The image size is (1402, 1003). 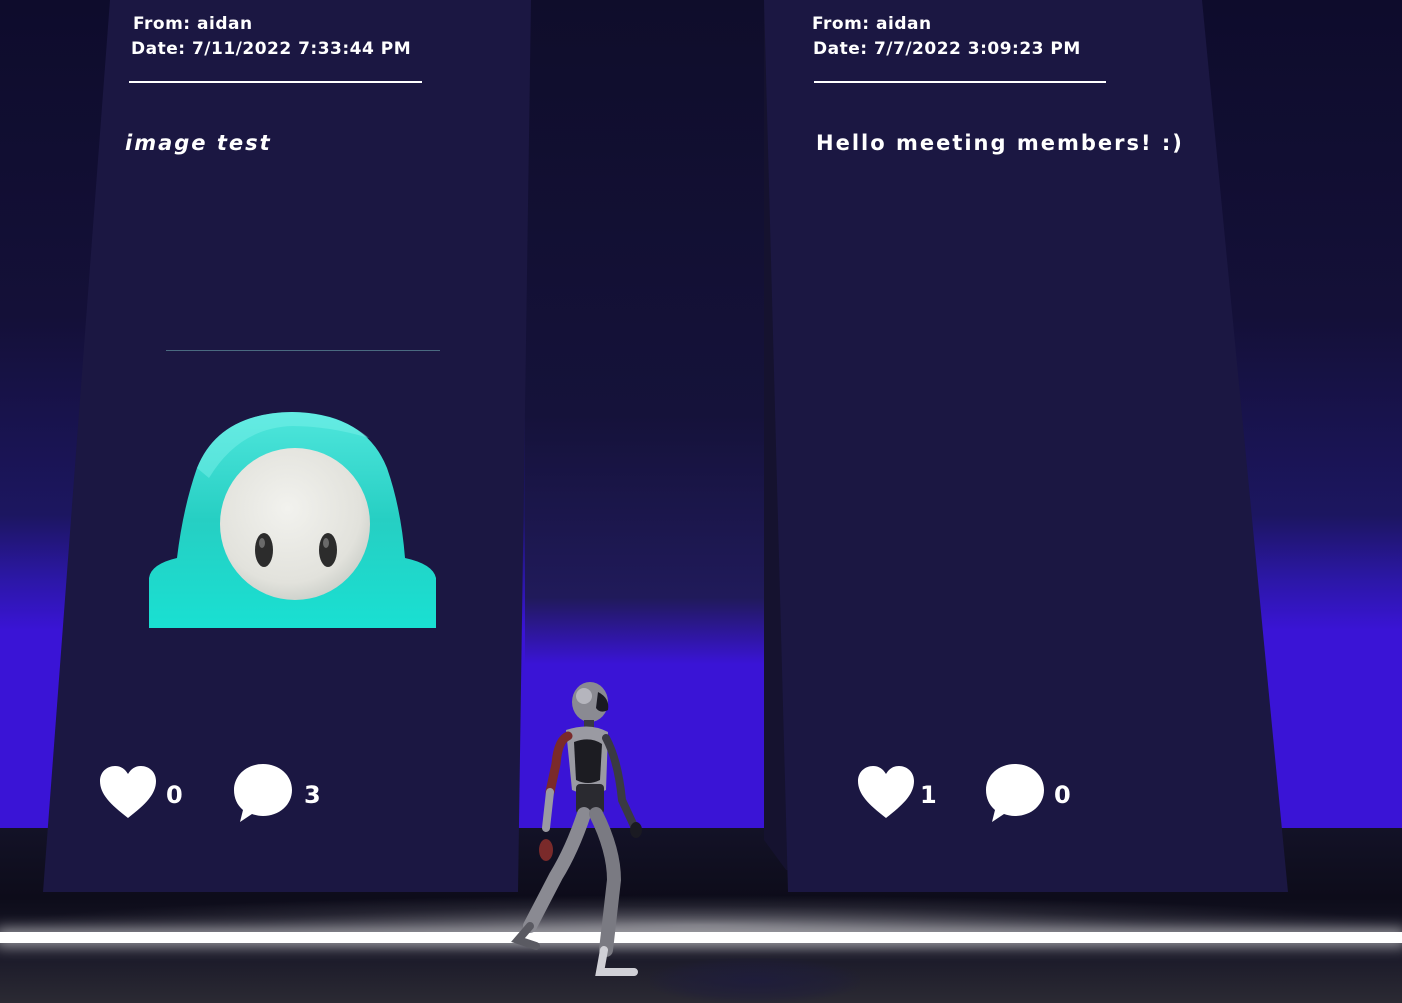 What do you see at coordinates (947, 49) in the screenshot?
I see `post-2-date: Date: 7/7/2022 3:09:23 PM` at bounding box center [947, 49].